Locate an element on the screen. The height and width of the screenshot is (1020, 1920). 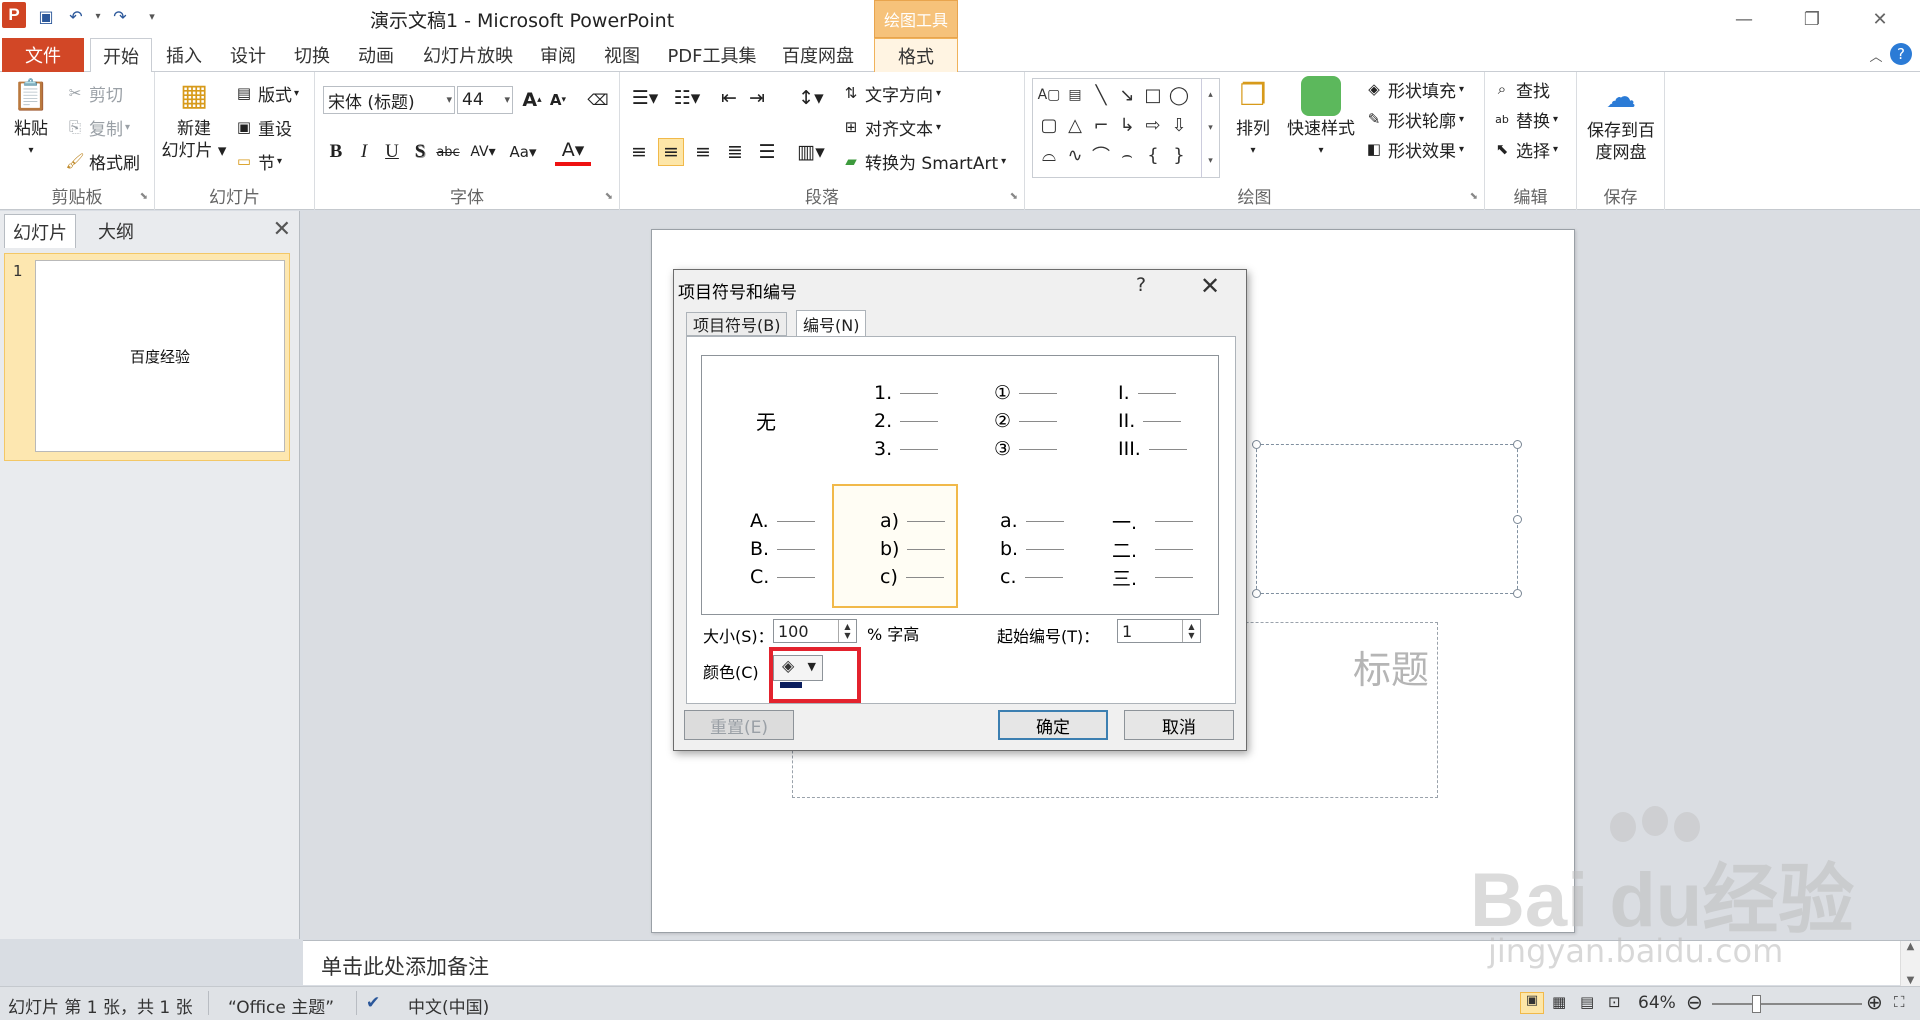
dialog-close-icon: ✕ is located at coordinates (1210, 286).